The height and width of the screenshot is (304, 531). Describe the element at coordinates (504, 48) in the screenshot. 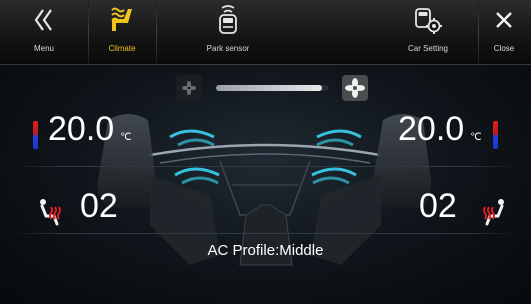

I see `close-label: Close` at that location.